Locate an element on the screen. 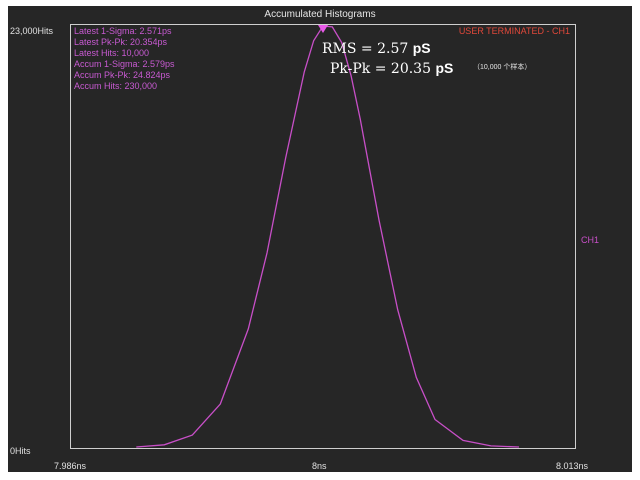 This screenshot has height=480, width=640. rms-annotation: RMS = 2.57 pS is located at coordinates (376, 48).